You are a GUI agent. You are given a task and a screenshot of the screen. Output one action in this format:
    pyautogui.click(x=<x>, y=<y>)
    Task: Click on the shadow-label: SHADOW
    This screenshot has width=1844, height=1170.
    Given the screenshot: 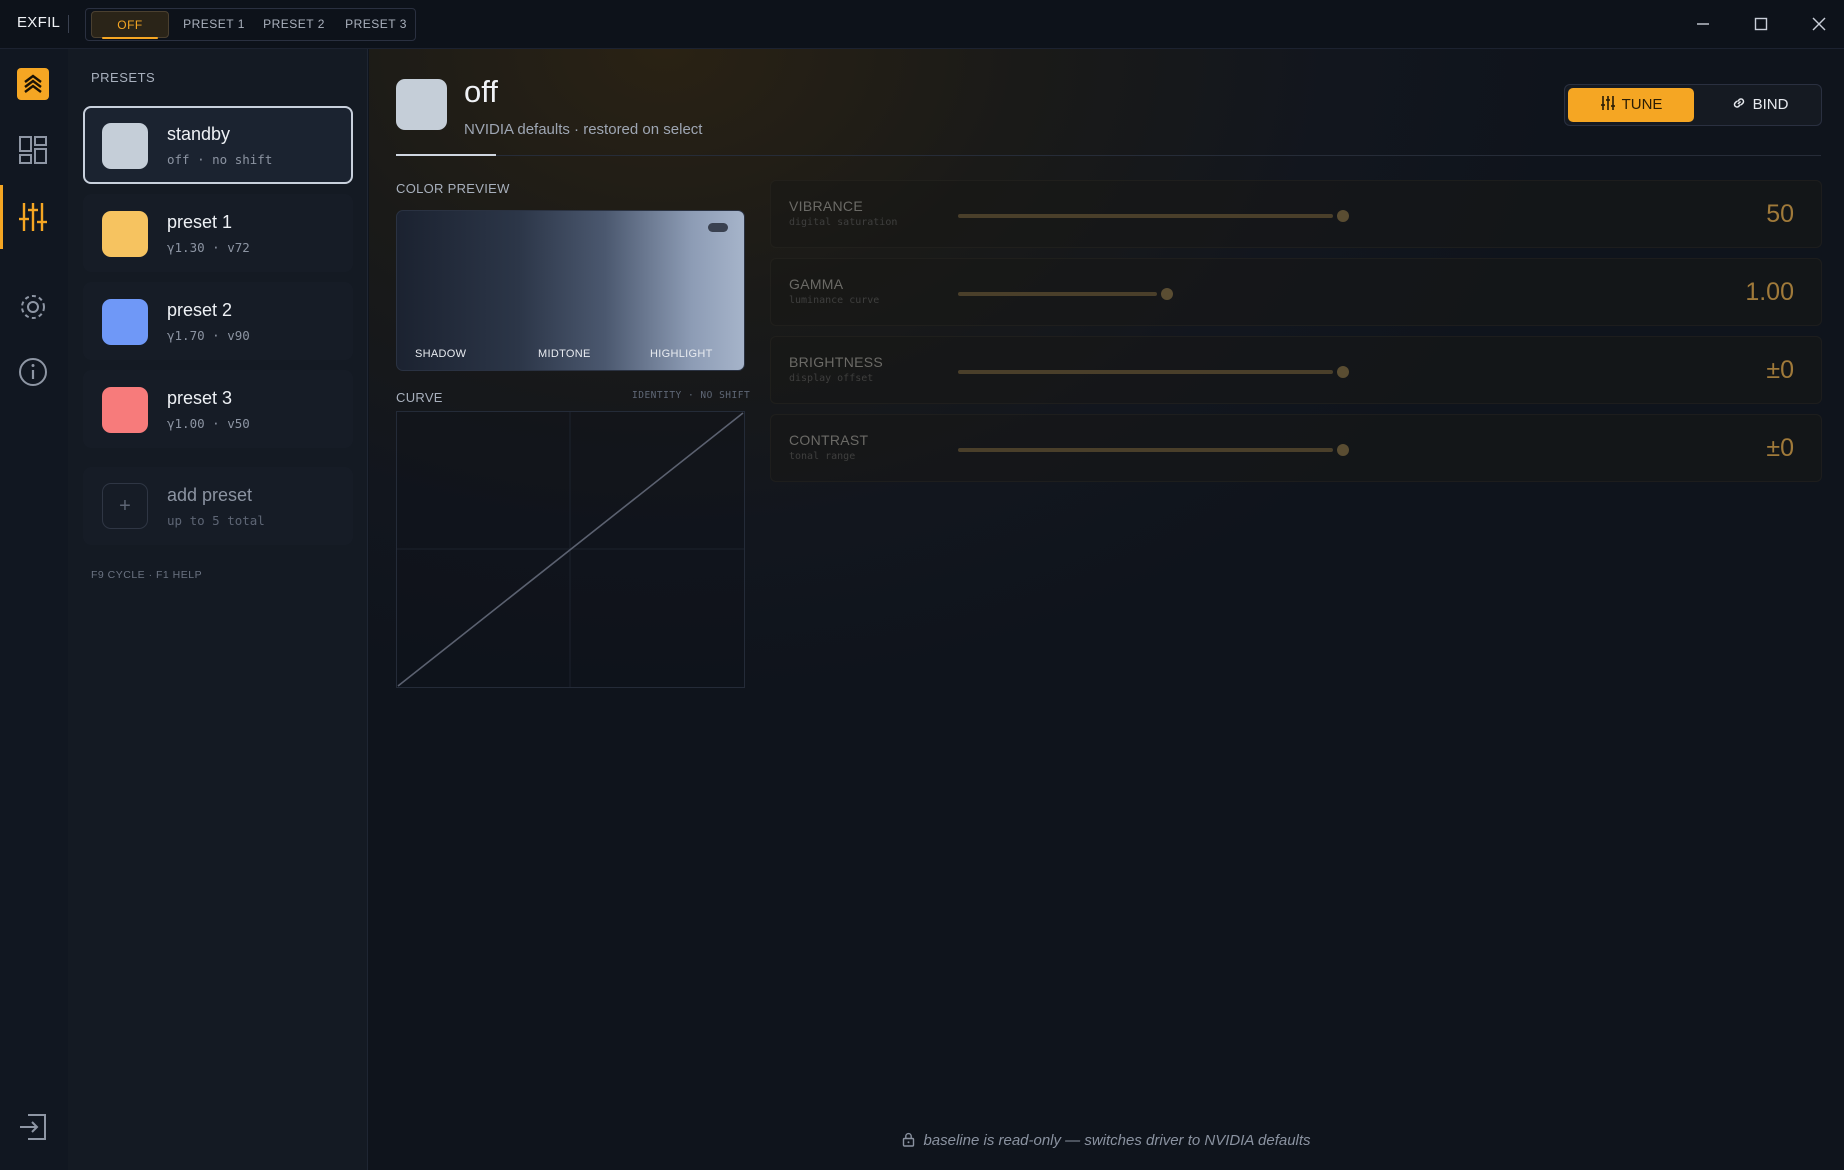 What is the action you would take?
    pyautogui.click(x=441, y=354)
    